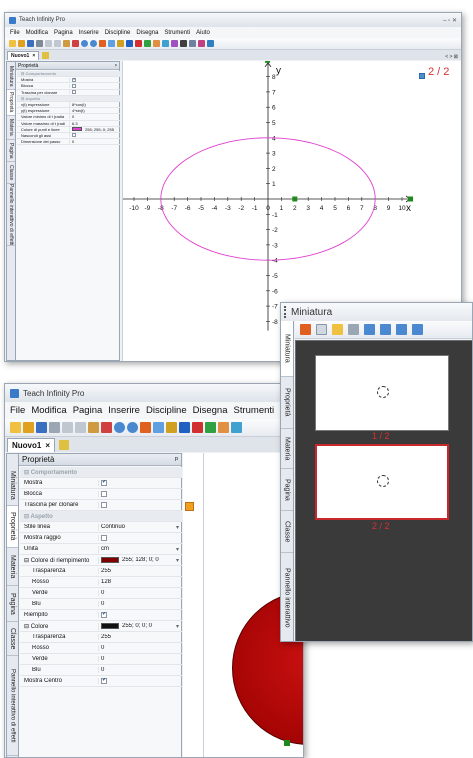  I want to click on menu-aiuto: Aiuto, so click(203, 33).